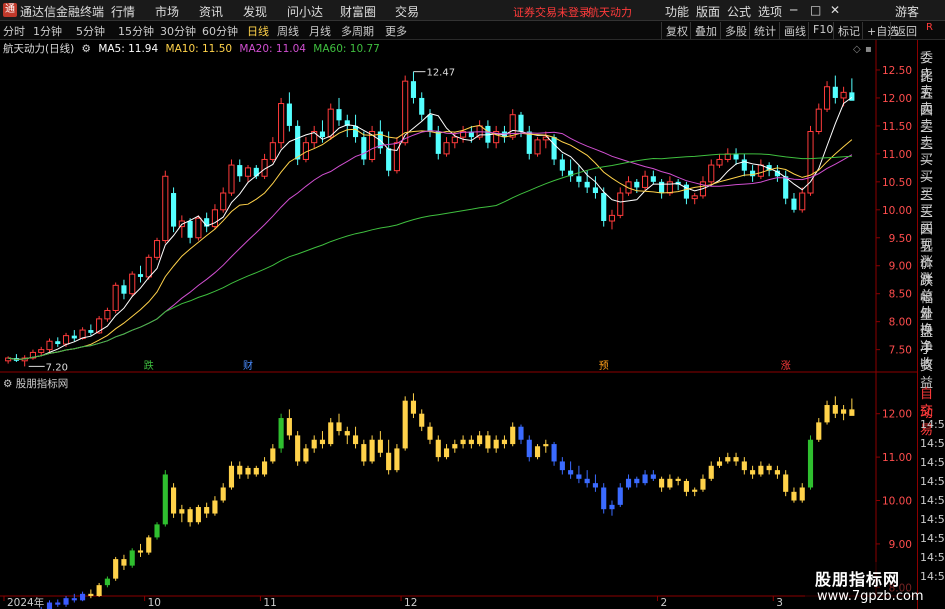 This screenshot has height=609, width=945. I want to click on menu-item-markets: 市场, so click(167, 11).